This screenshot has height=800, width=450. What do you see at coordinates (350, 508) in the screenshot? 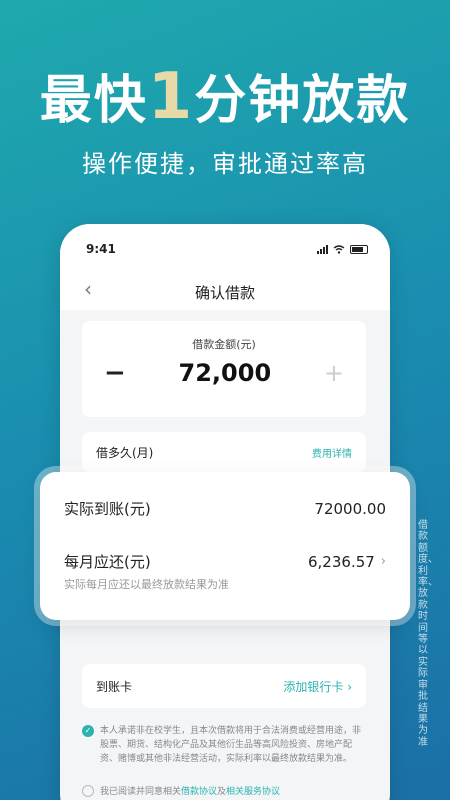
I see `received-value: 72000.00` at bounding box center [350, 508].